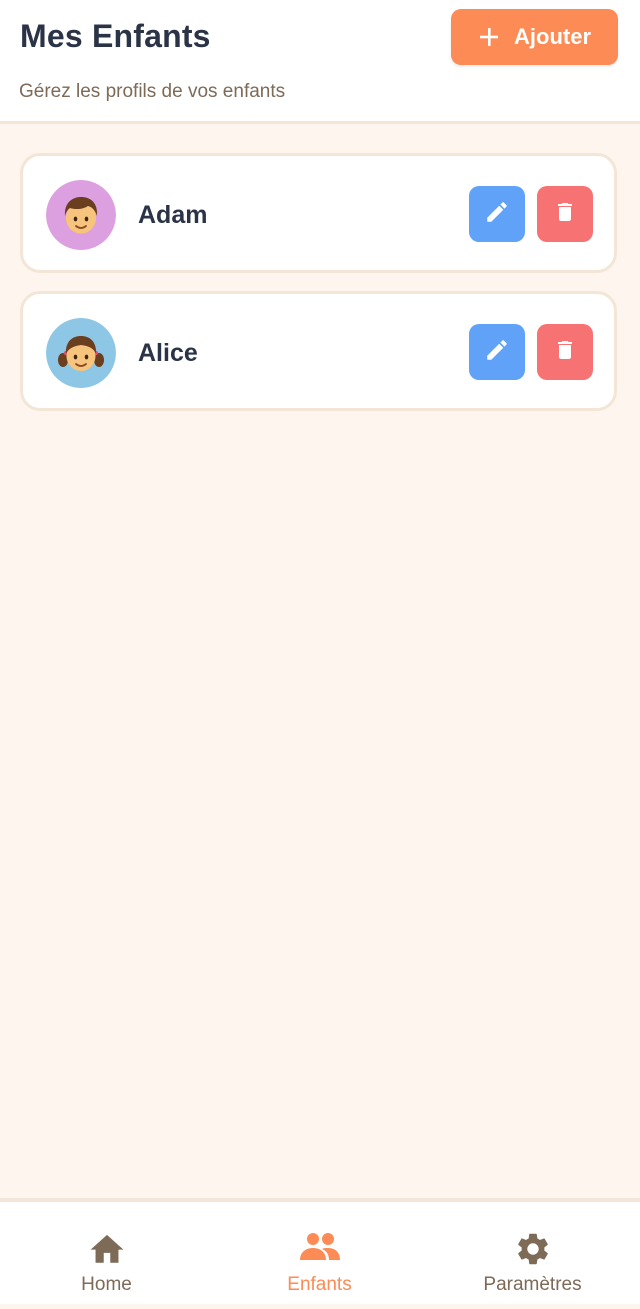 This screenshot has width=640, height=1309. I want to click on child-card: Adam, so click(318, 213).